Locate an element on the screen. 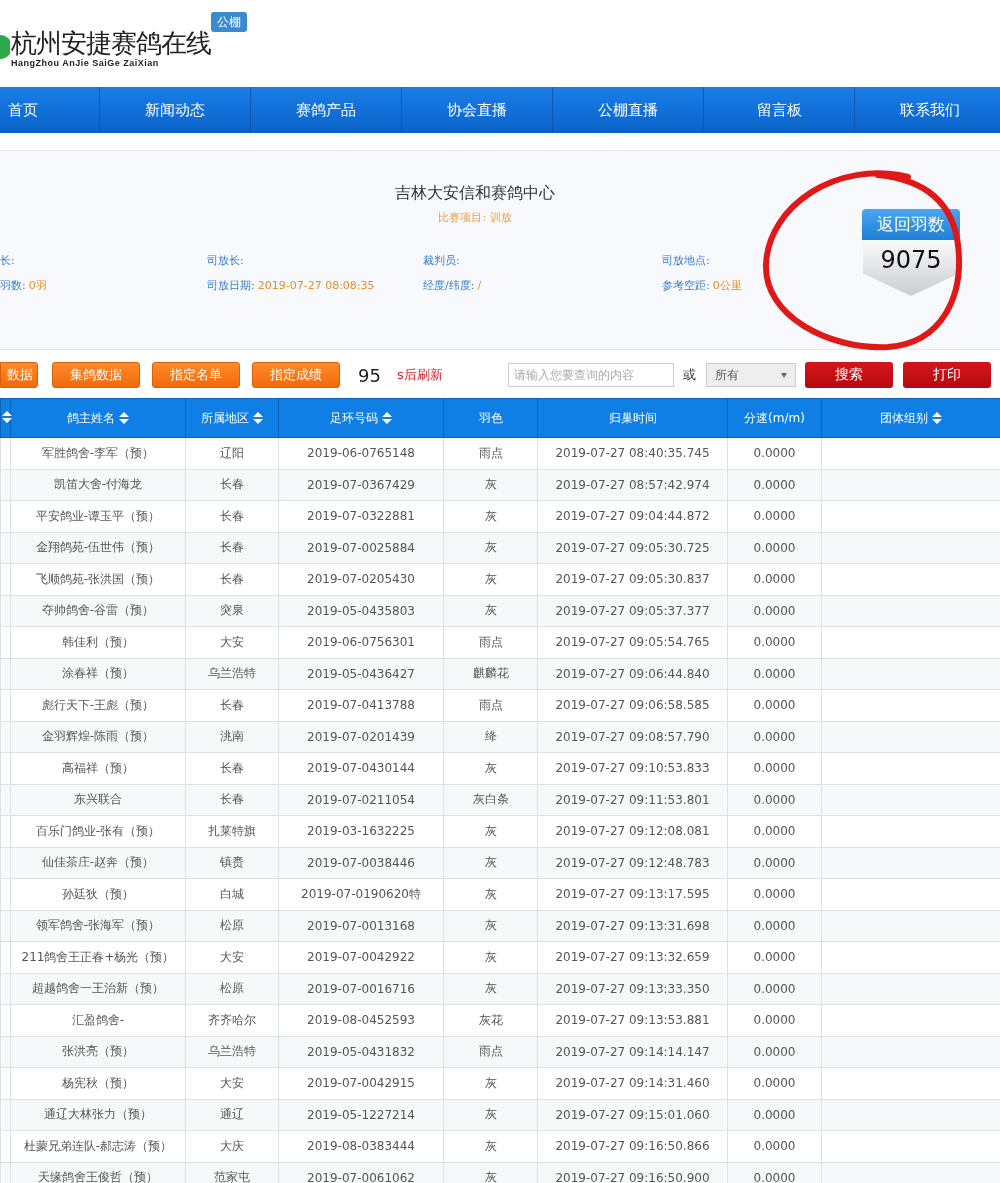  column-header: 归巢时间 is located at coordinates (632, 418).